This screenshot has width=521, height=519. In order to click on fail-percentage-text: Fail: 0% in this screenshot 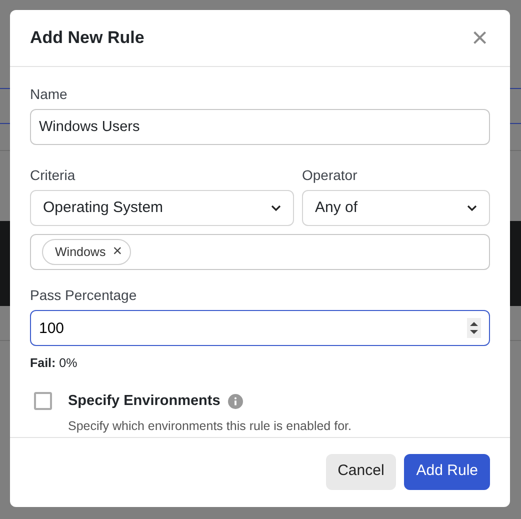, I will do `click(54, 363)`.